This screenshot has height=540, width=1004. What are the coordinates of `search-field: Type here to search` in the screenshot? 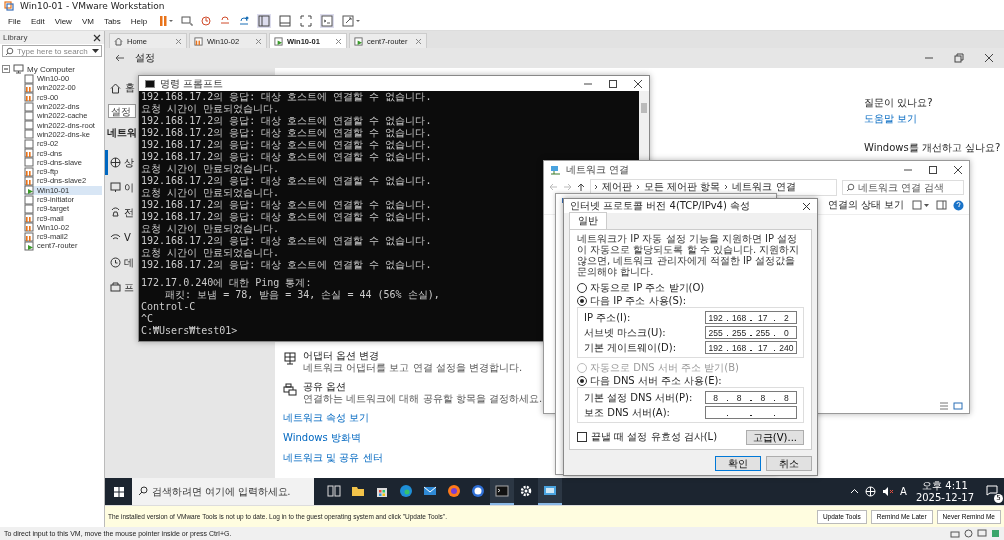 It's located at (52, 51).